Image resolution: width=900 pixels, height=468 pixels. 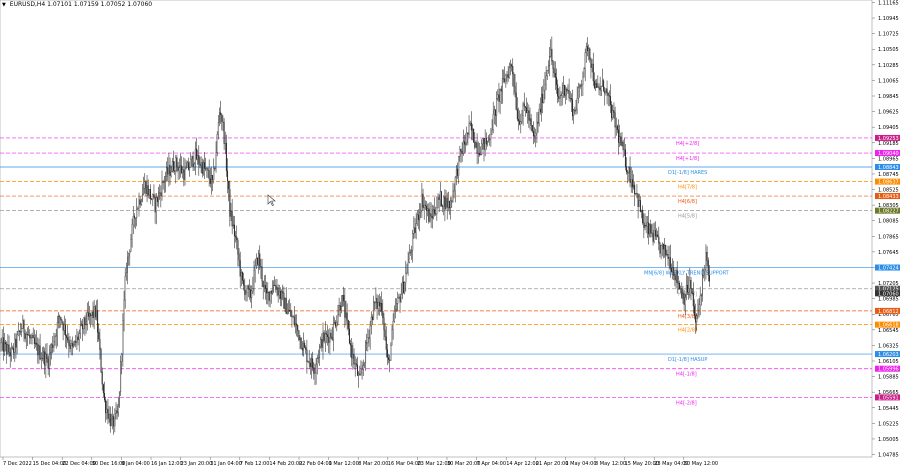 I want to click on price-label: 1.07865, so click(x=888, y=237).